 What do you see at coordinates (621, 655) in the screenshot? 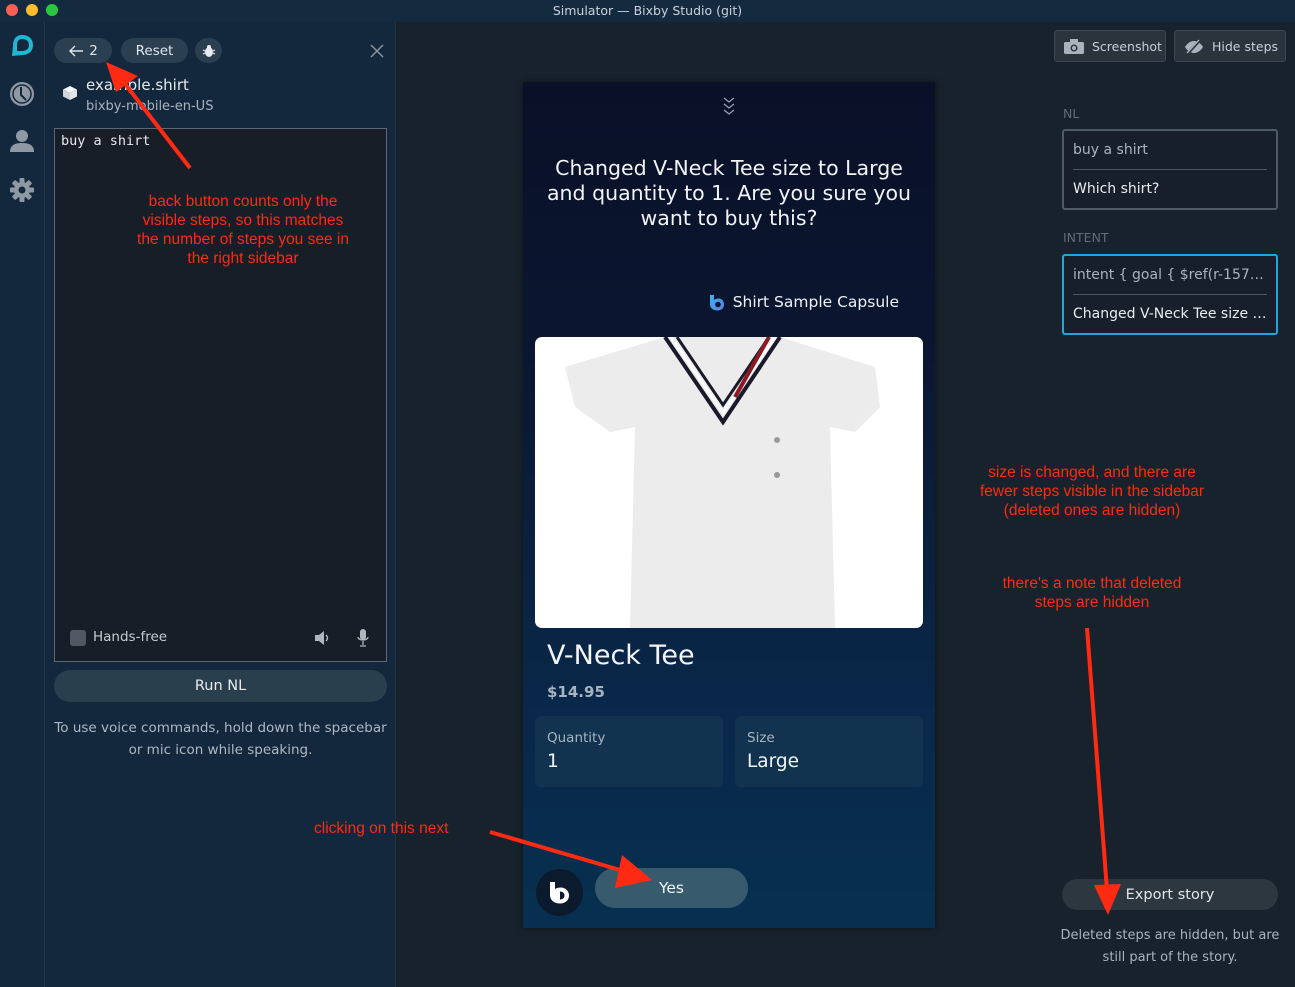
I see `product-title: V-Neck Tee` at bounding box center [621, 655].